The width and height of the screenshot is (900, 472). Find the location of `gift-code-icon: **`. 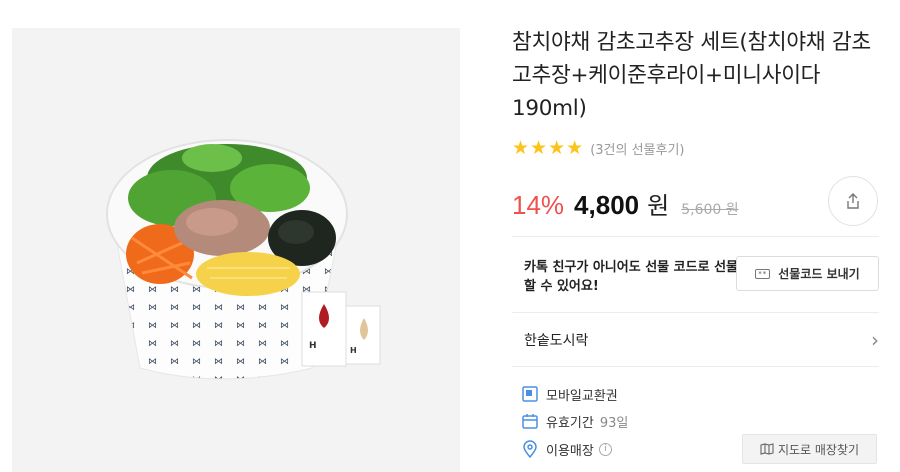

gift-code-icon: ** is located at coordinates (763, 273).